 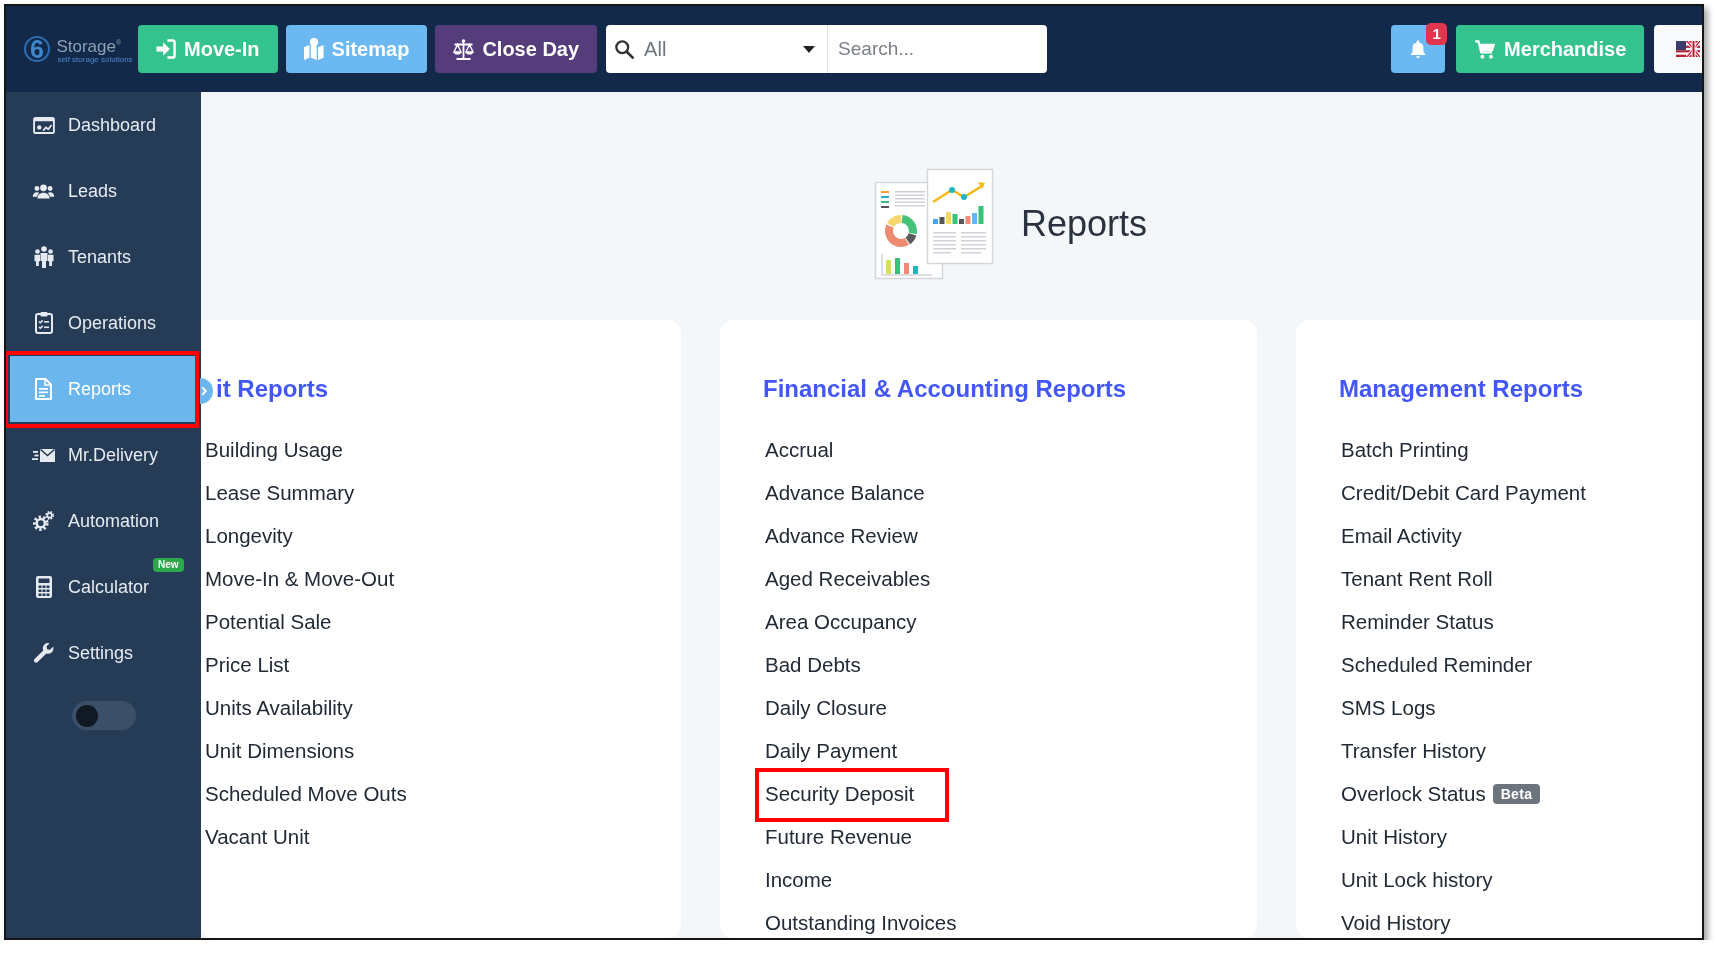 I want to click on report-link: Reminder Status, so click(x=1417, y=622).